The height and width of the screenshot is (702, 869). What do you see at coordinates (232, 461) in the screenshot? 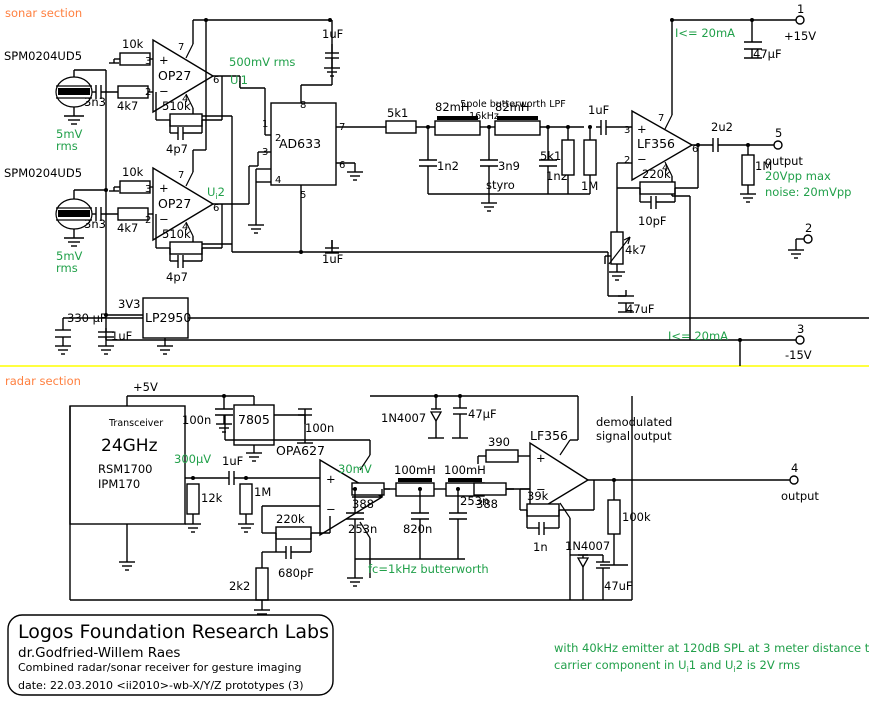
I see `radar-coupling-cap-label: 1uF` at bounding box center [232, 461].